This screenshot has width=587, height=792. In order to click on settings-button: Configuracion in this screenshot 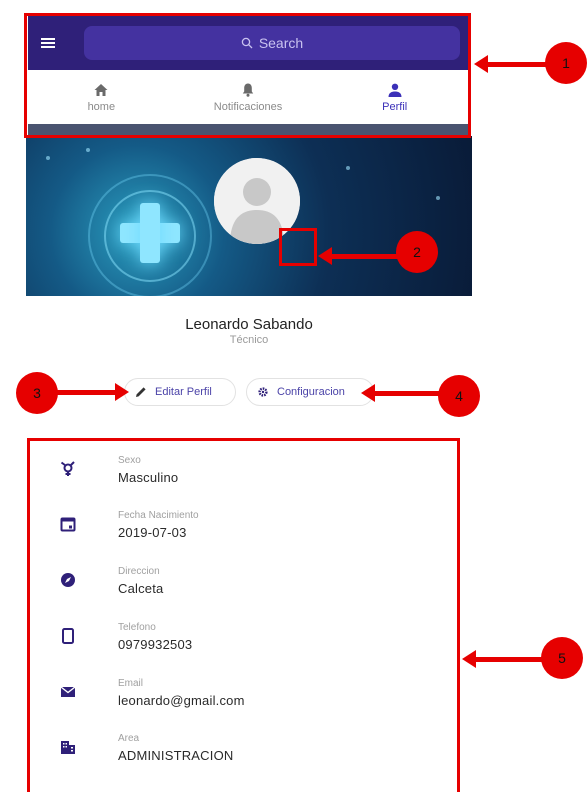, I will do `click(310, 392)`.